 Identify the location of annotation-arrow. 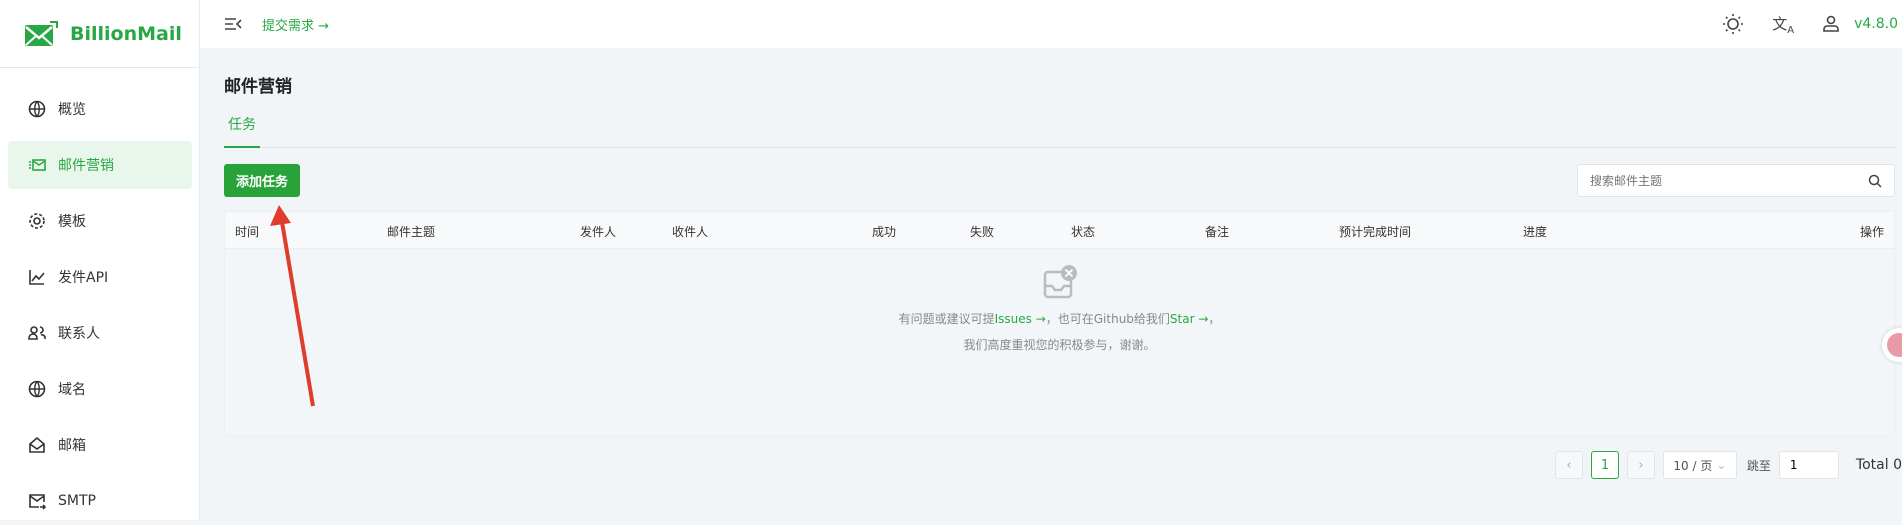
(292, 306).